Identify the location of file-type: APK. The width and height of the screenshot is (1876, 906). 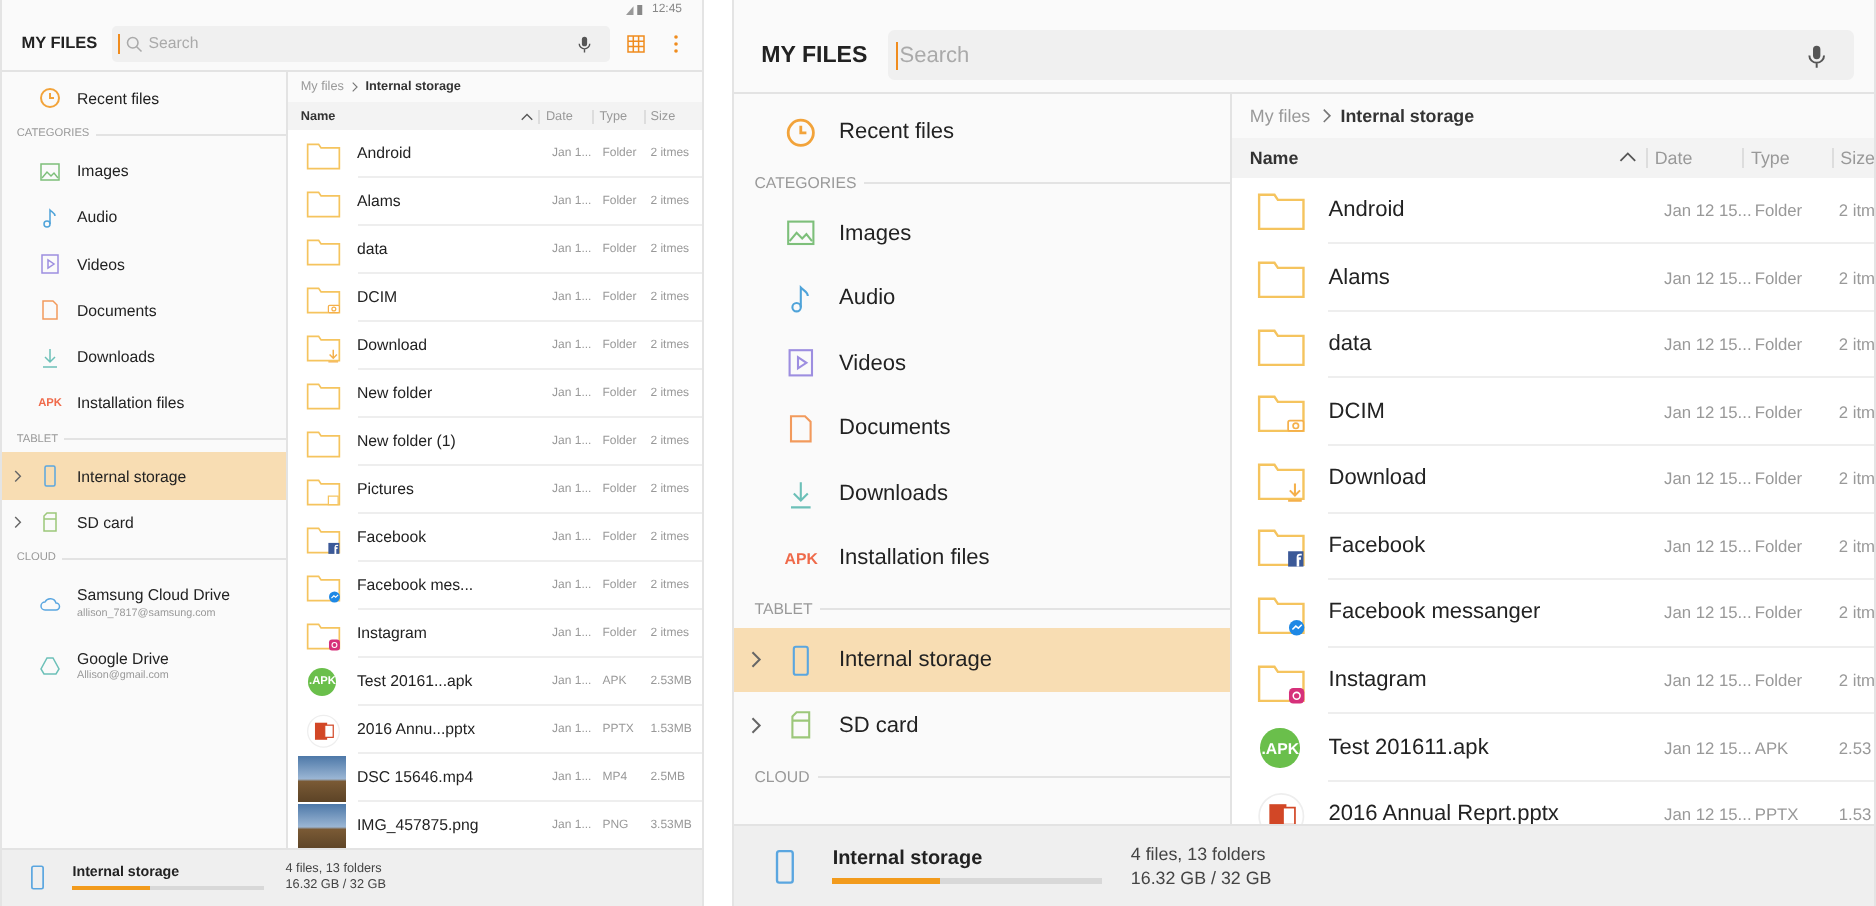
(1771, 747).